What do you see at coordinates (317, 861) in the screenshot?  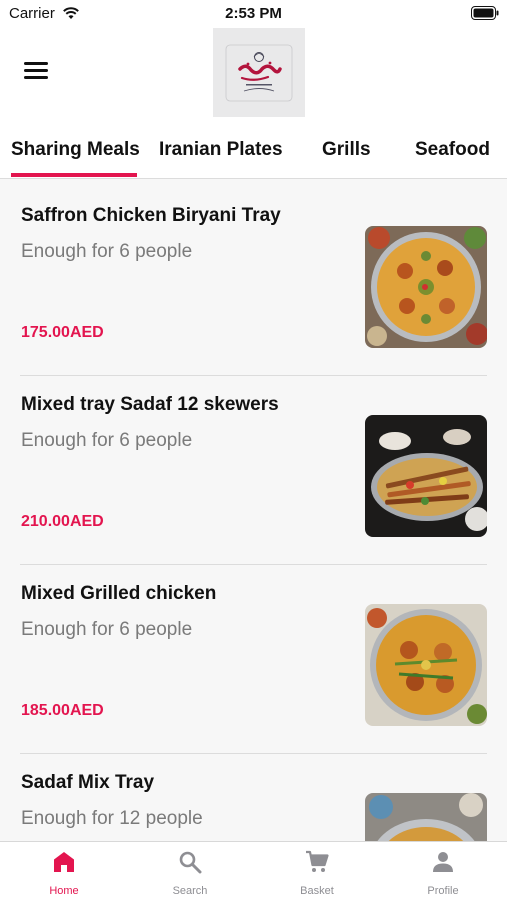 I see `cart-icon` at bounding box center [317, 861].